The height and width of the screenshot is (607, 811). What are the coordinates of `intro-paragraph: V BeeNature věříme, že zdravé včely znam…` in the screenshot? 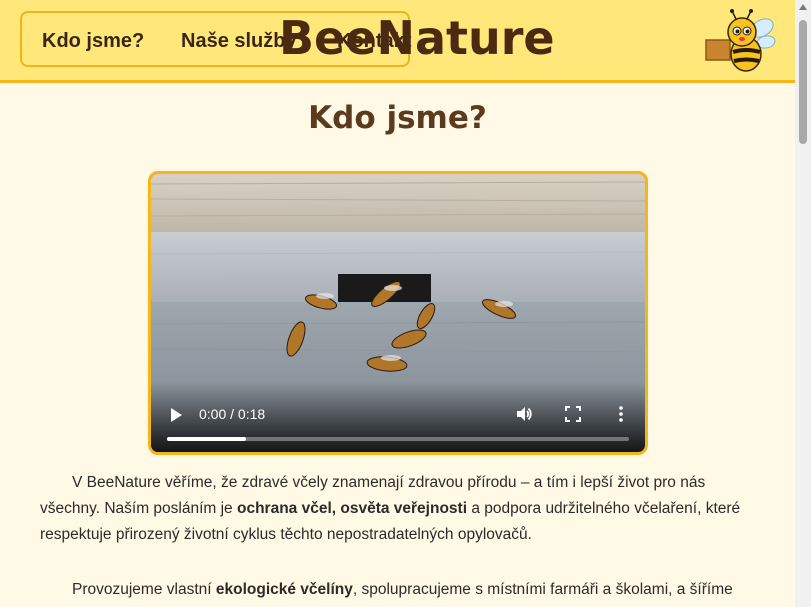 It's located at (398, 509).